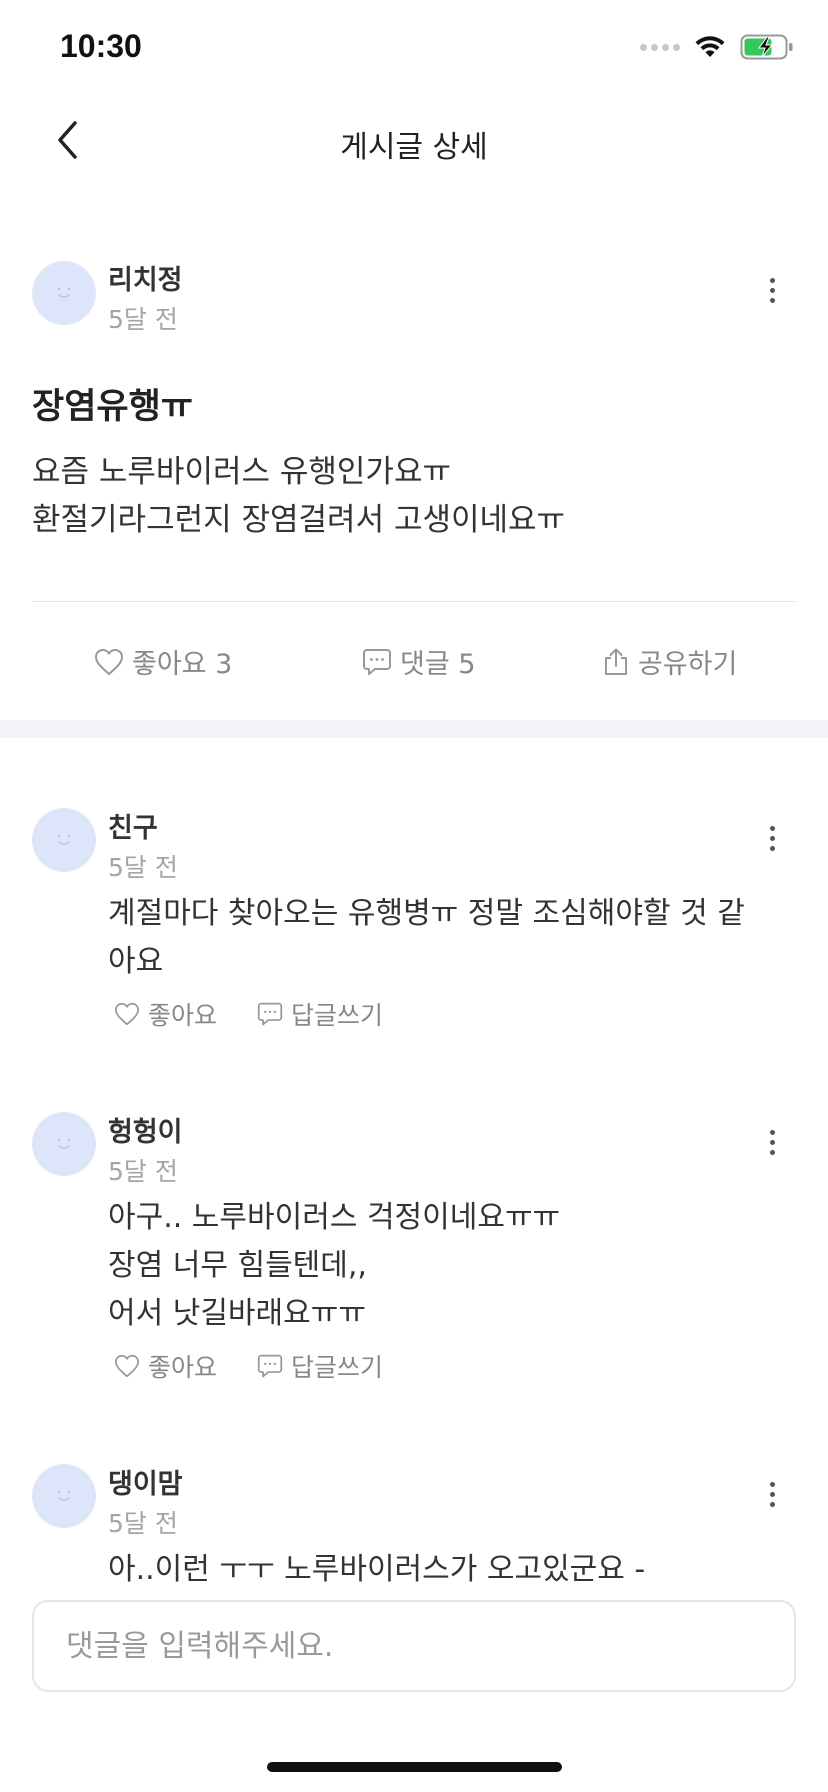 The image size is (828, 1792). What do you see at coordinates (412, 496) in the screenshot?
I see `post-body: 요즘 노루바이러스 유행인가요ㅠ 환절기라그런지 장염걸려서 고생이네요ㅠ` at bounding box center [412, 496].